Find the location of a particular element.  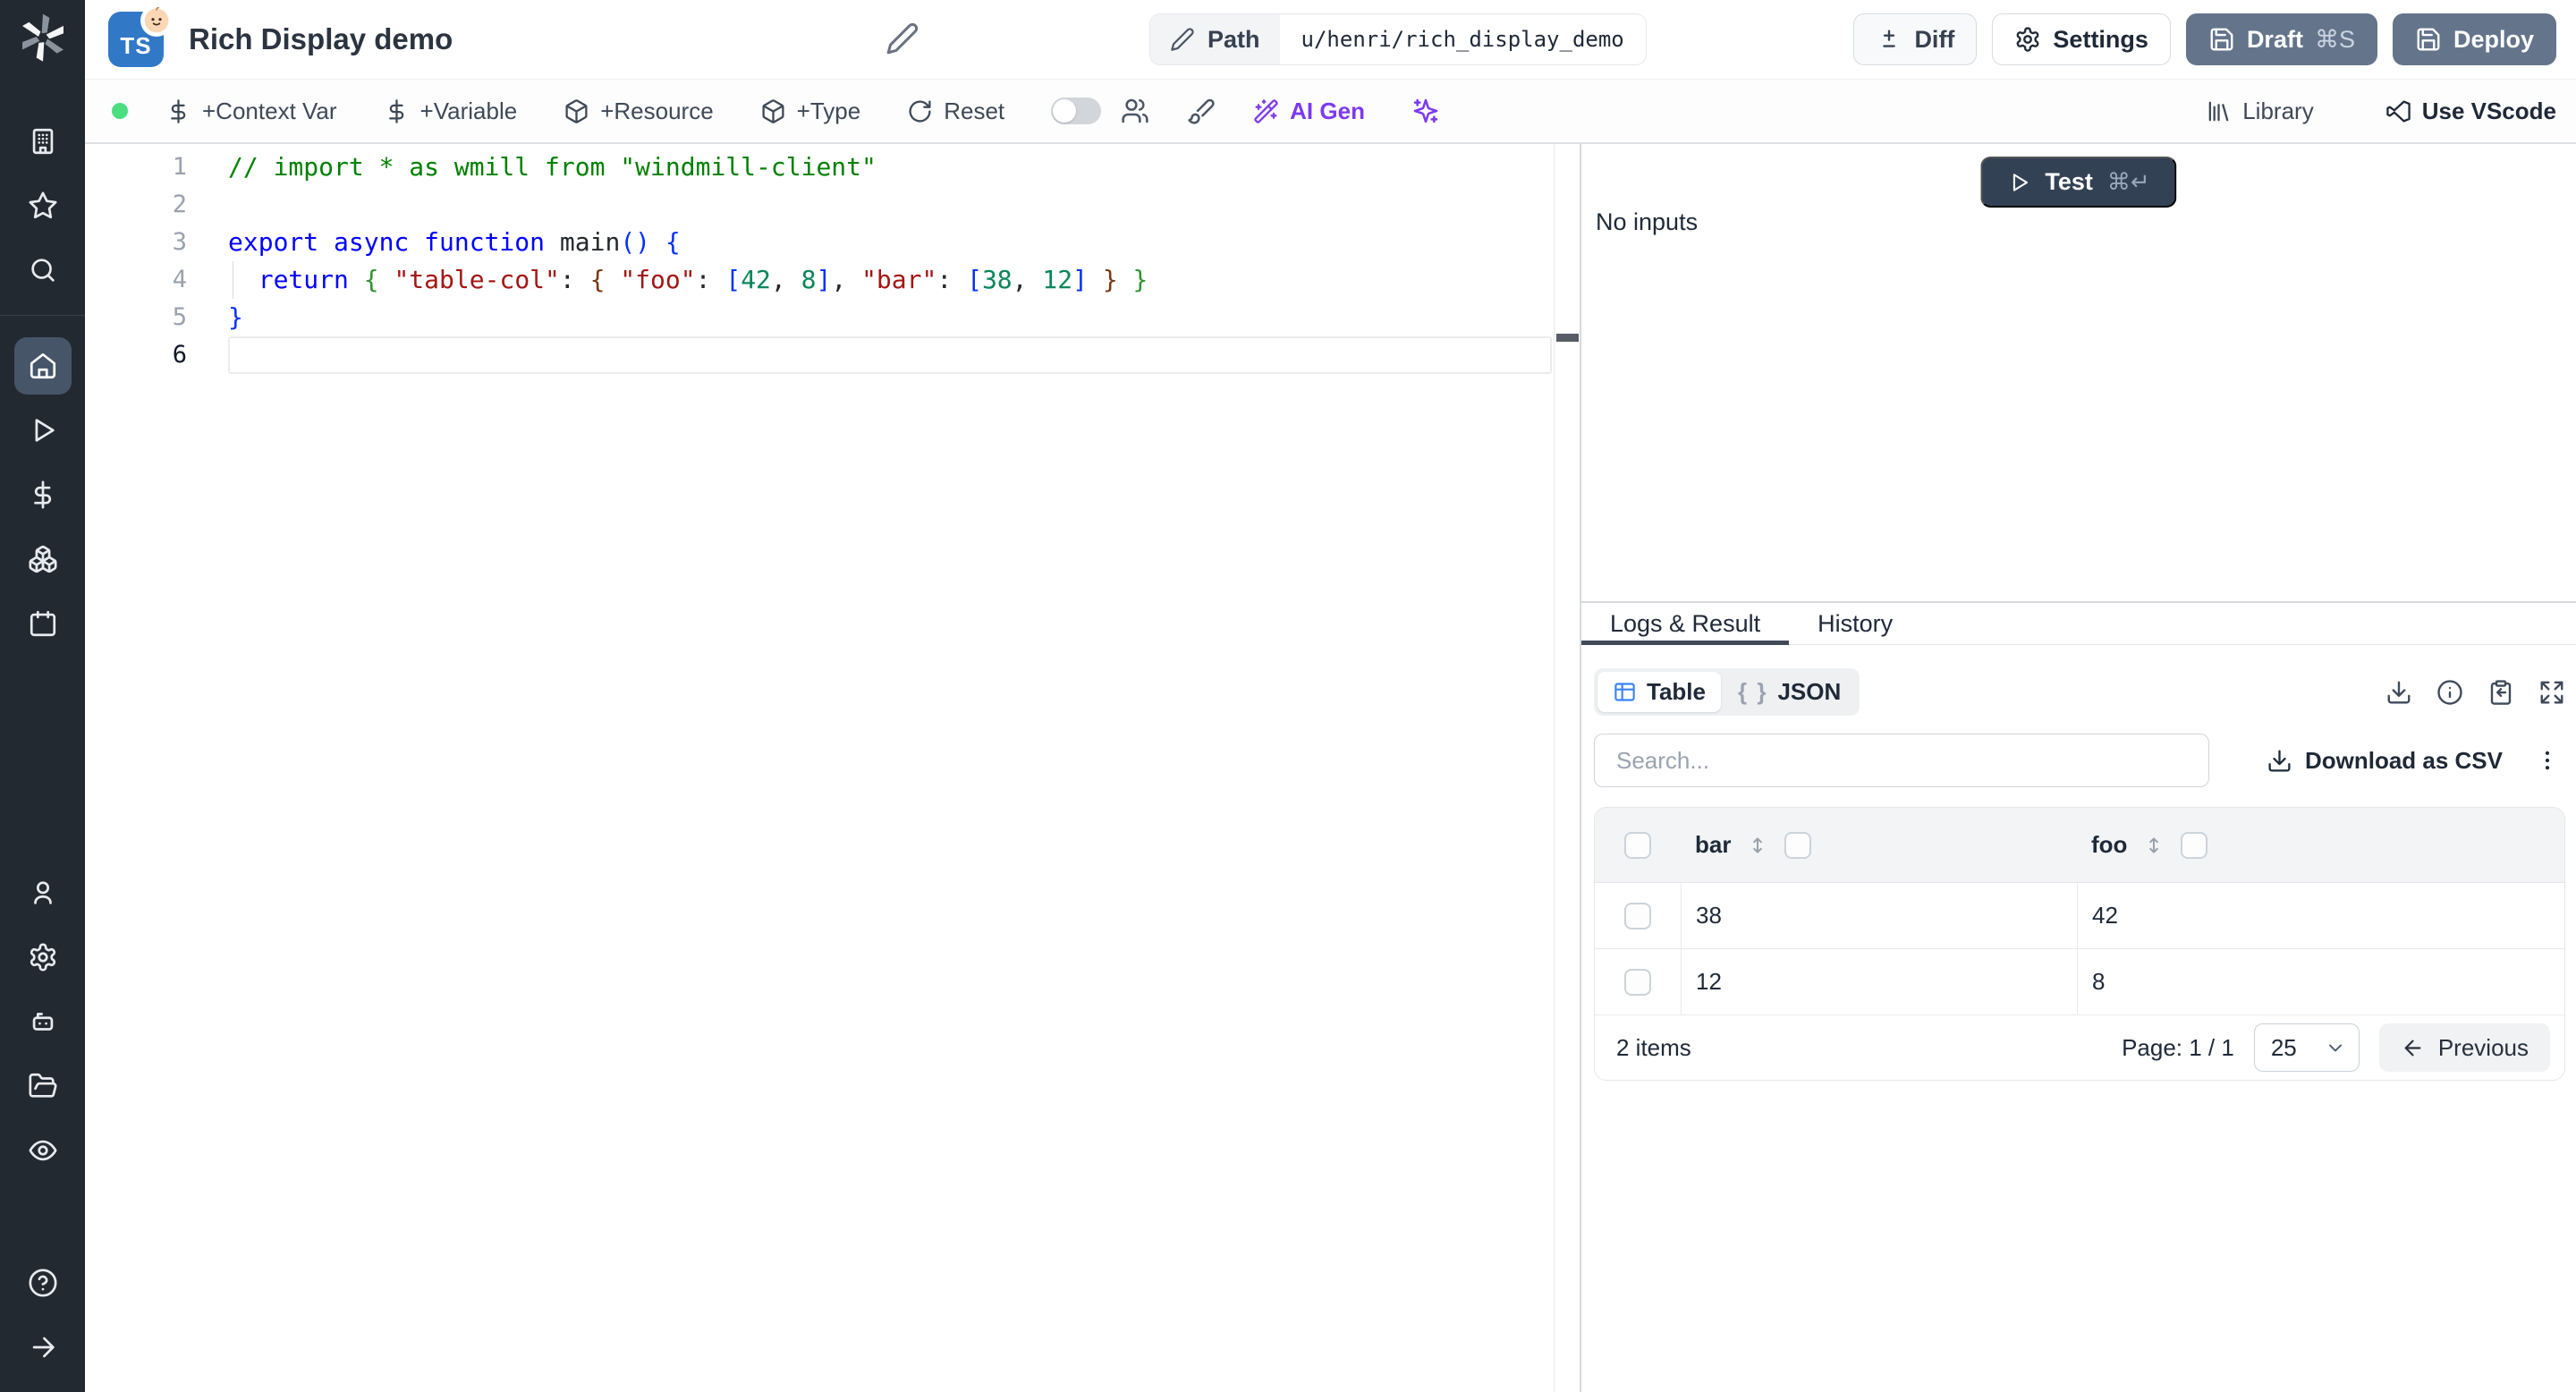

table-view-label: Table is located at coordinates (1676, 691).